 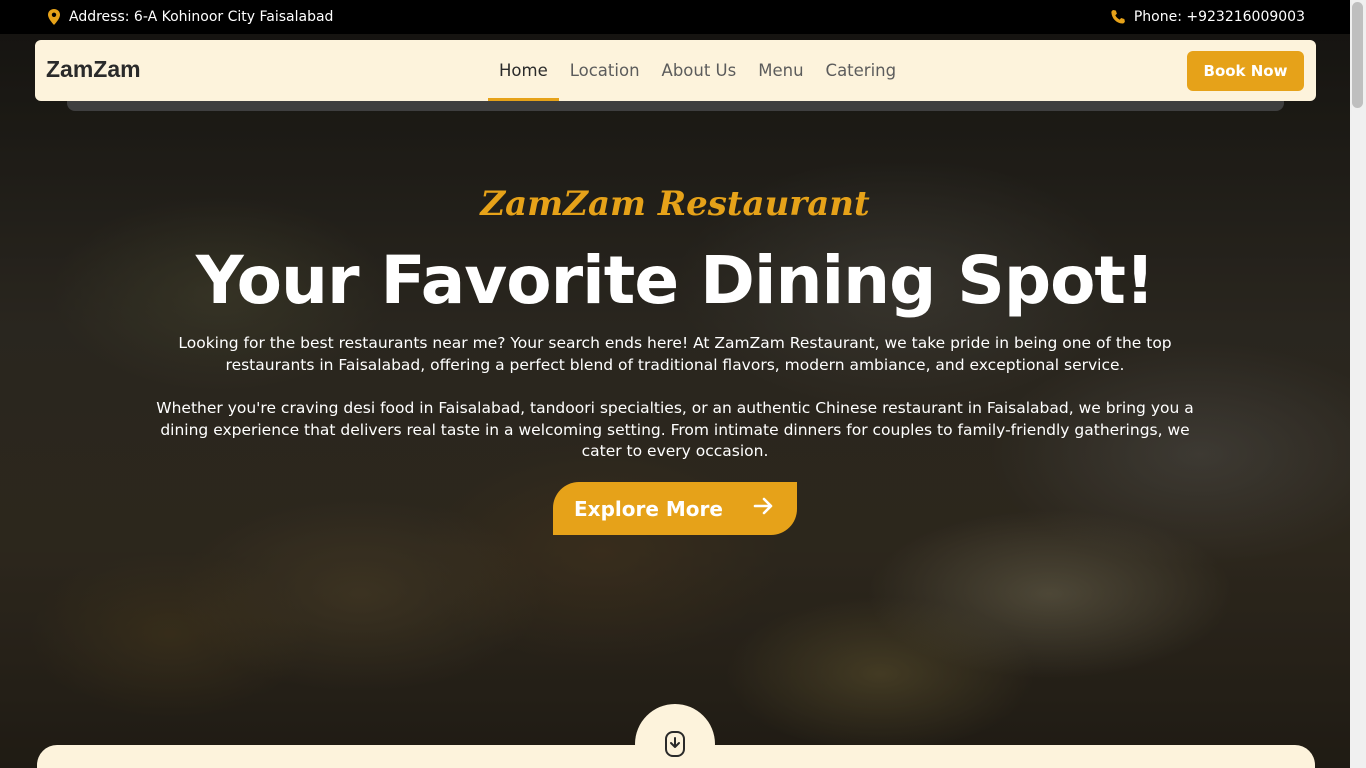 I want to click on nav-item-location: Location, so click(x=605, y=70).